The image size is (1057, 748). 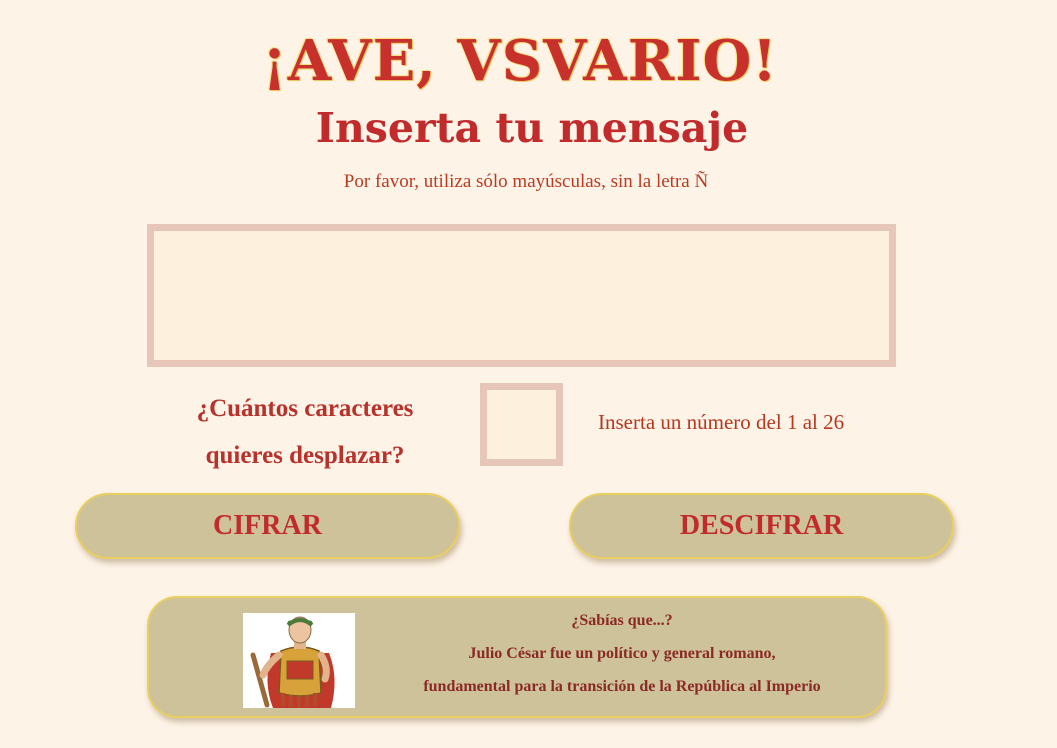 What do you see at coordinates (521, 424) in the screenshot?
I see `shift-amount-input` at bounding box center [521, 424].